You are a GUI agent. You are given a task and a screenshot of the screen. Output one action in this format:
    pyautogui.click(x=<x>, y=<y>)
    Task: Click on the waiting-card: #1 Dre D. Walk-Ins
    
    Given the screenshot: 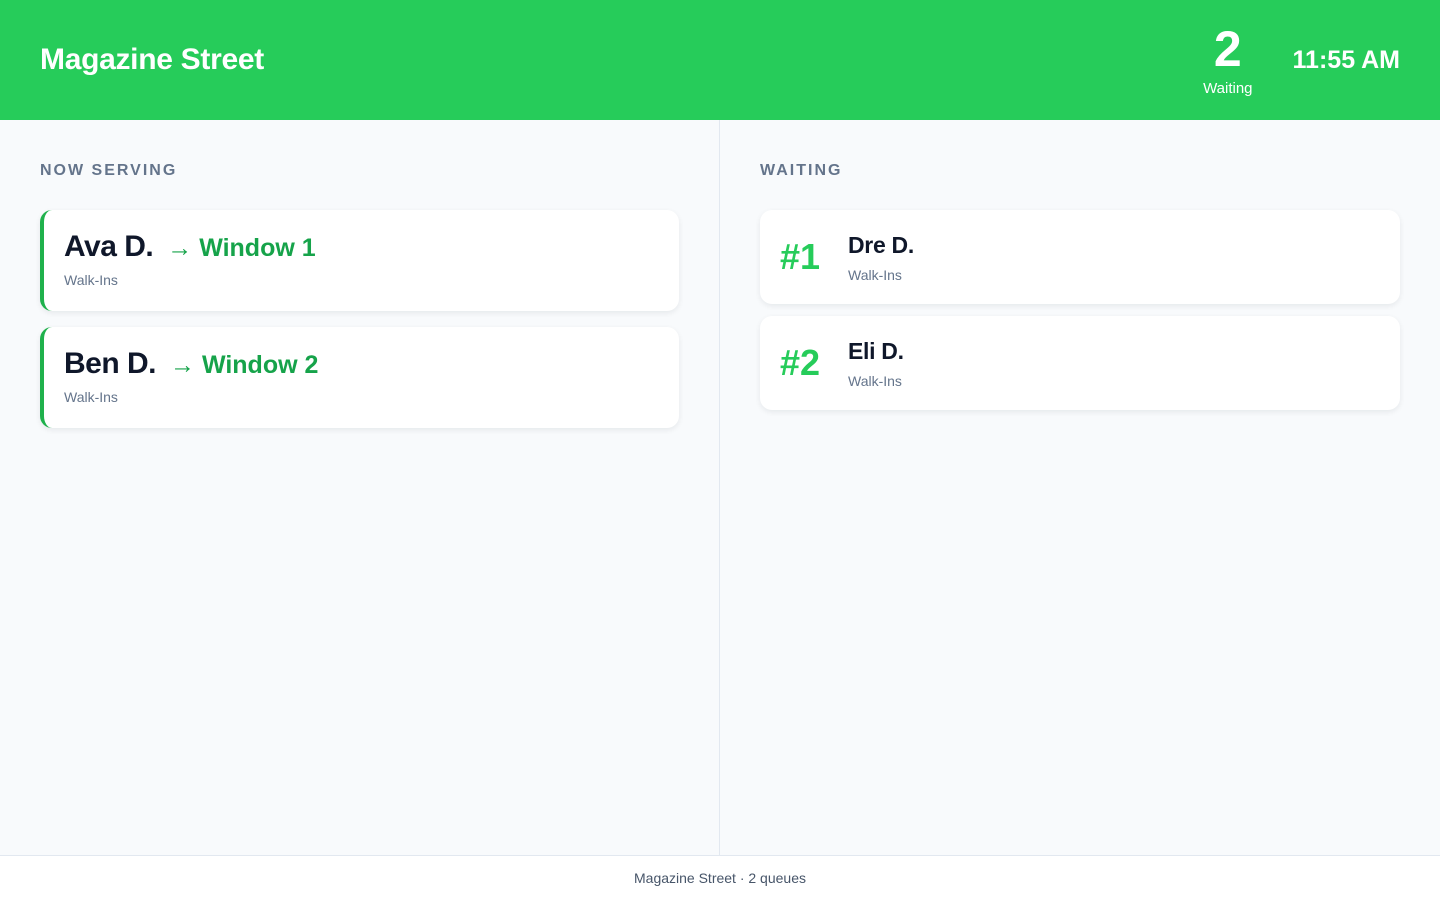 What is the action you would take?
    pyautogui.click(x=1080, y=257)
    